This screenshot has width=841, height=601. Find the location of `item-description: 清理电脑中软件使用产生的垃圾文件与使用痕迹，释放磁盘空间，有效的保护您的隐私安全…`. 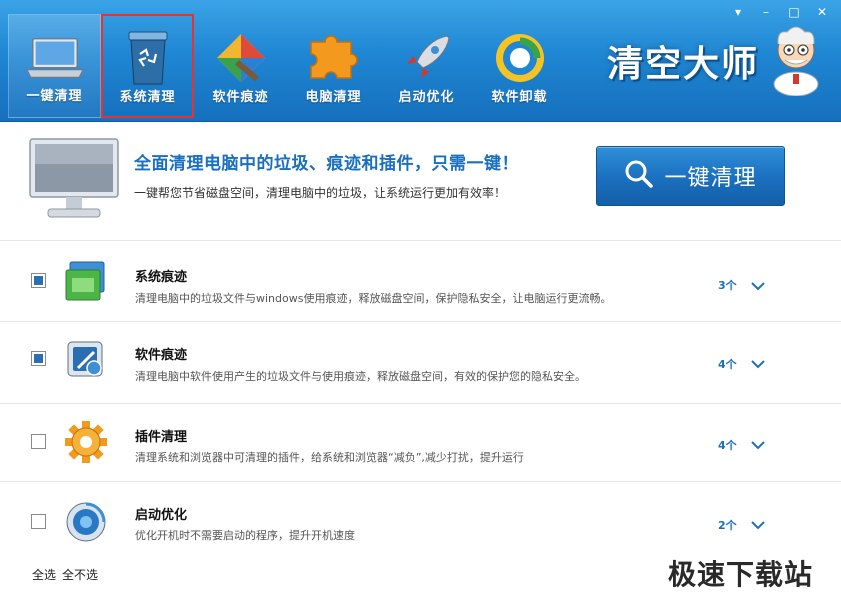

item-description: 清理电脑中软件使用产生的垃圾文件与使用痕迹，释放磁盘空间，有效的保护您的隐私安全… is located at coordinates (360, 376).